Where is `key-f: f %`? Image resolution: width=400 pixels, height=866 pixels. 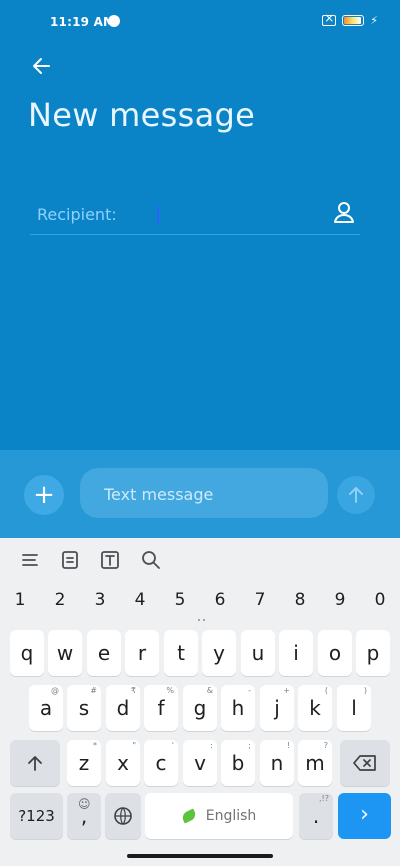
key-f: f % is located at coordinates (161, 708).